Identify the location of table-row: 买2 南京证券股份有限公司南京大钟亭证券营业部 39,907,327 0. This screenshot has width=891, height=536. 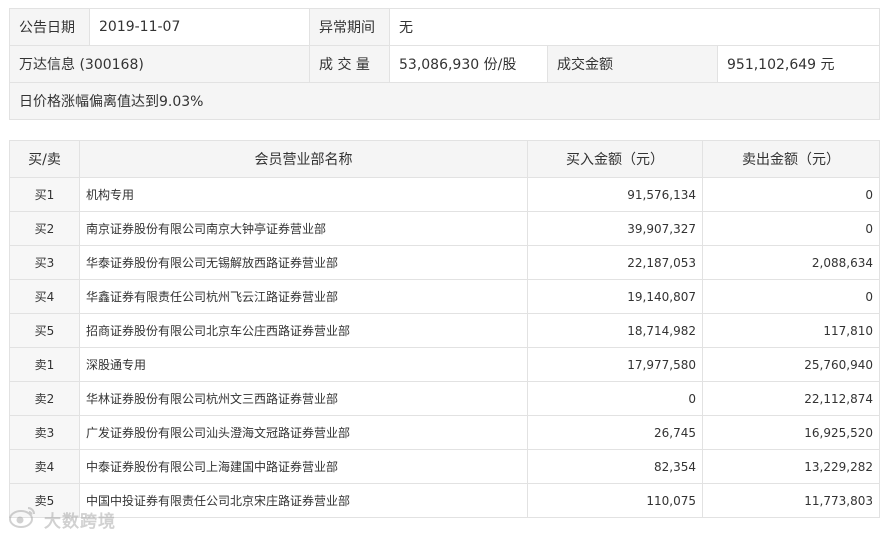
(444, 228).